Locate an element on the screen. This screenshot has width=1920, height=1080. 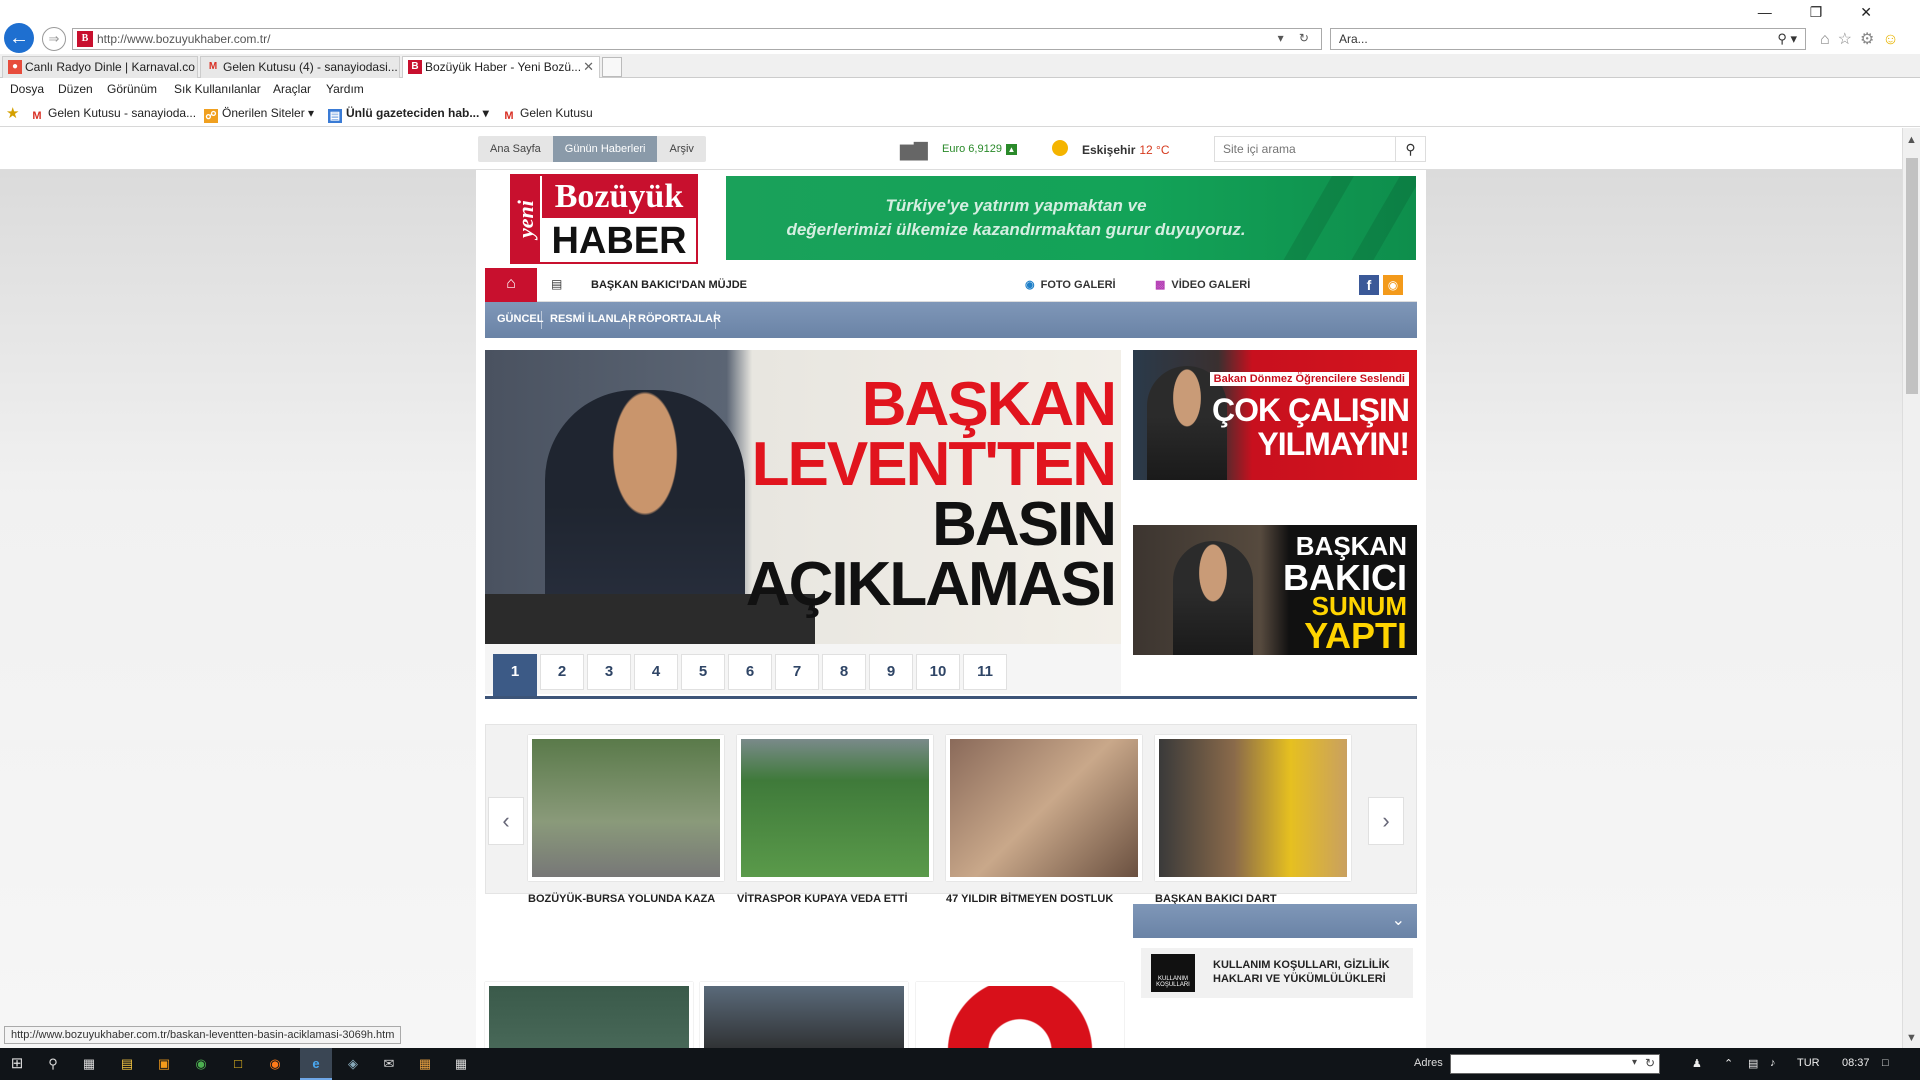
carousel-item: VİTRASPOR KUPAYA VEDA ETTİ is located at coordinates (835, 821).